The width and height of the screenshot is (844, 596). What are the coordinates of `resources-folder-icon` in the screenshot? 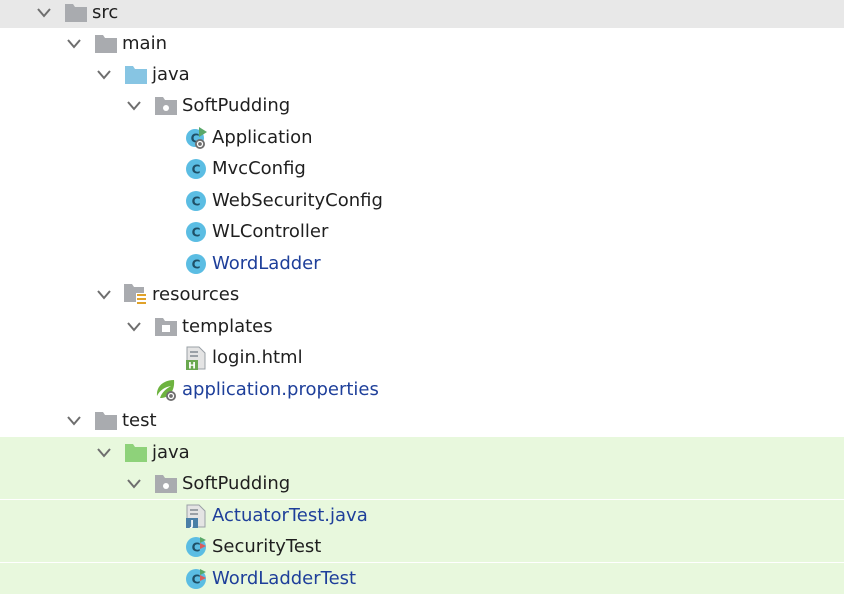 It's located at (136, 295).